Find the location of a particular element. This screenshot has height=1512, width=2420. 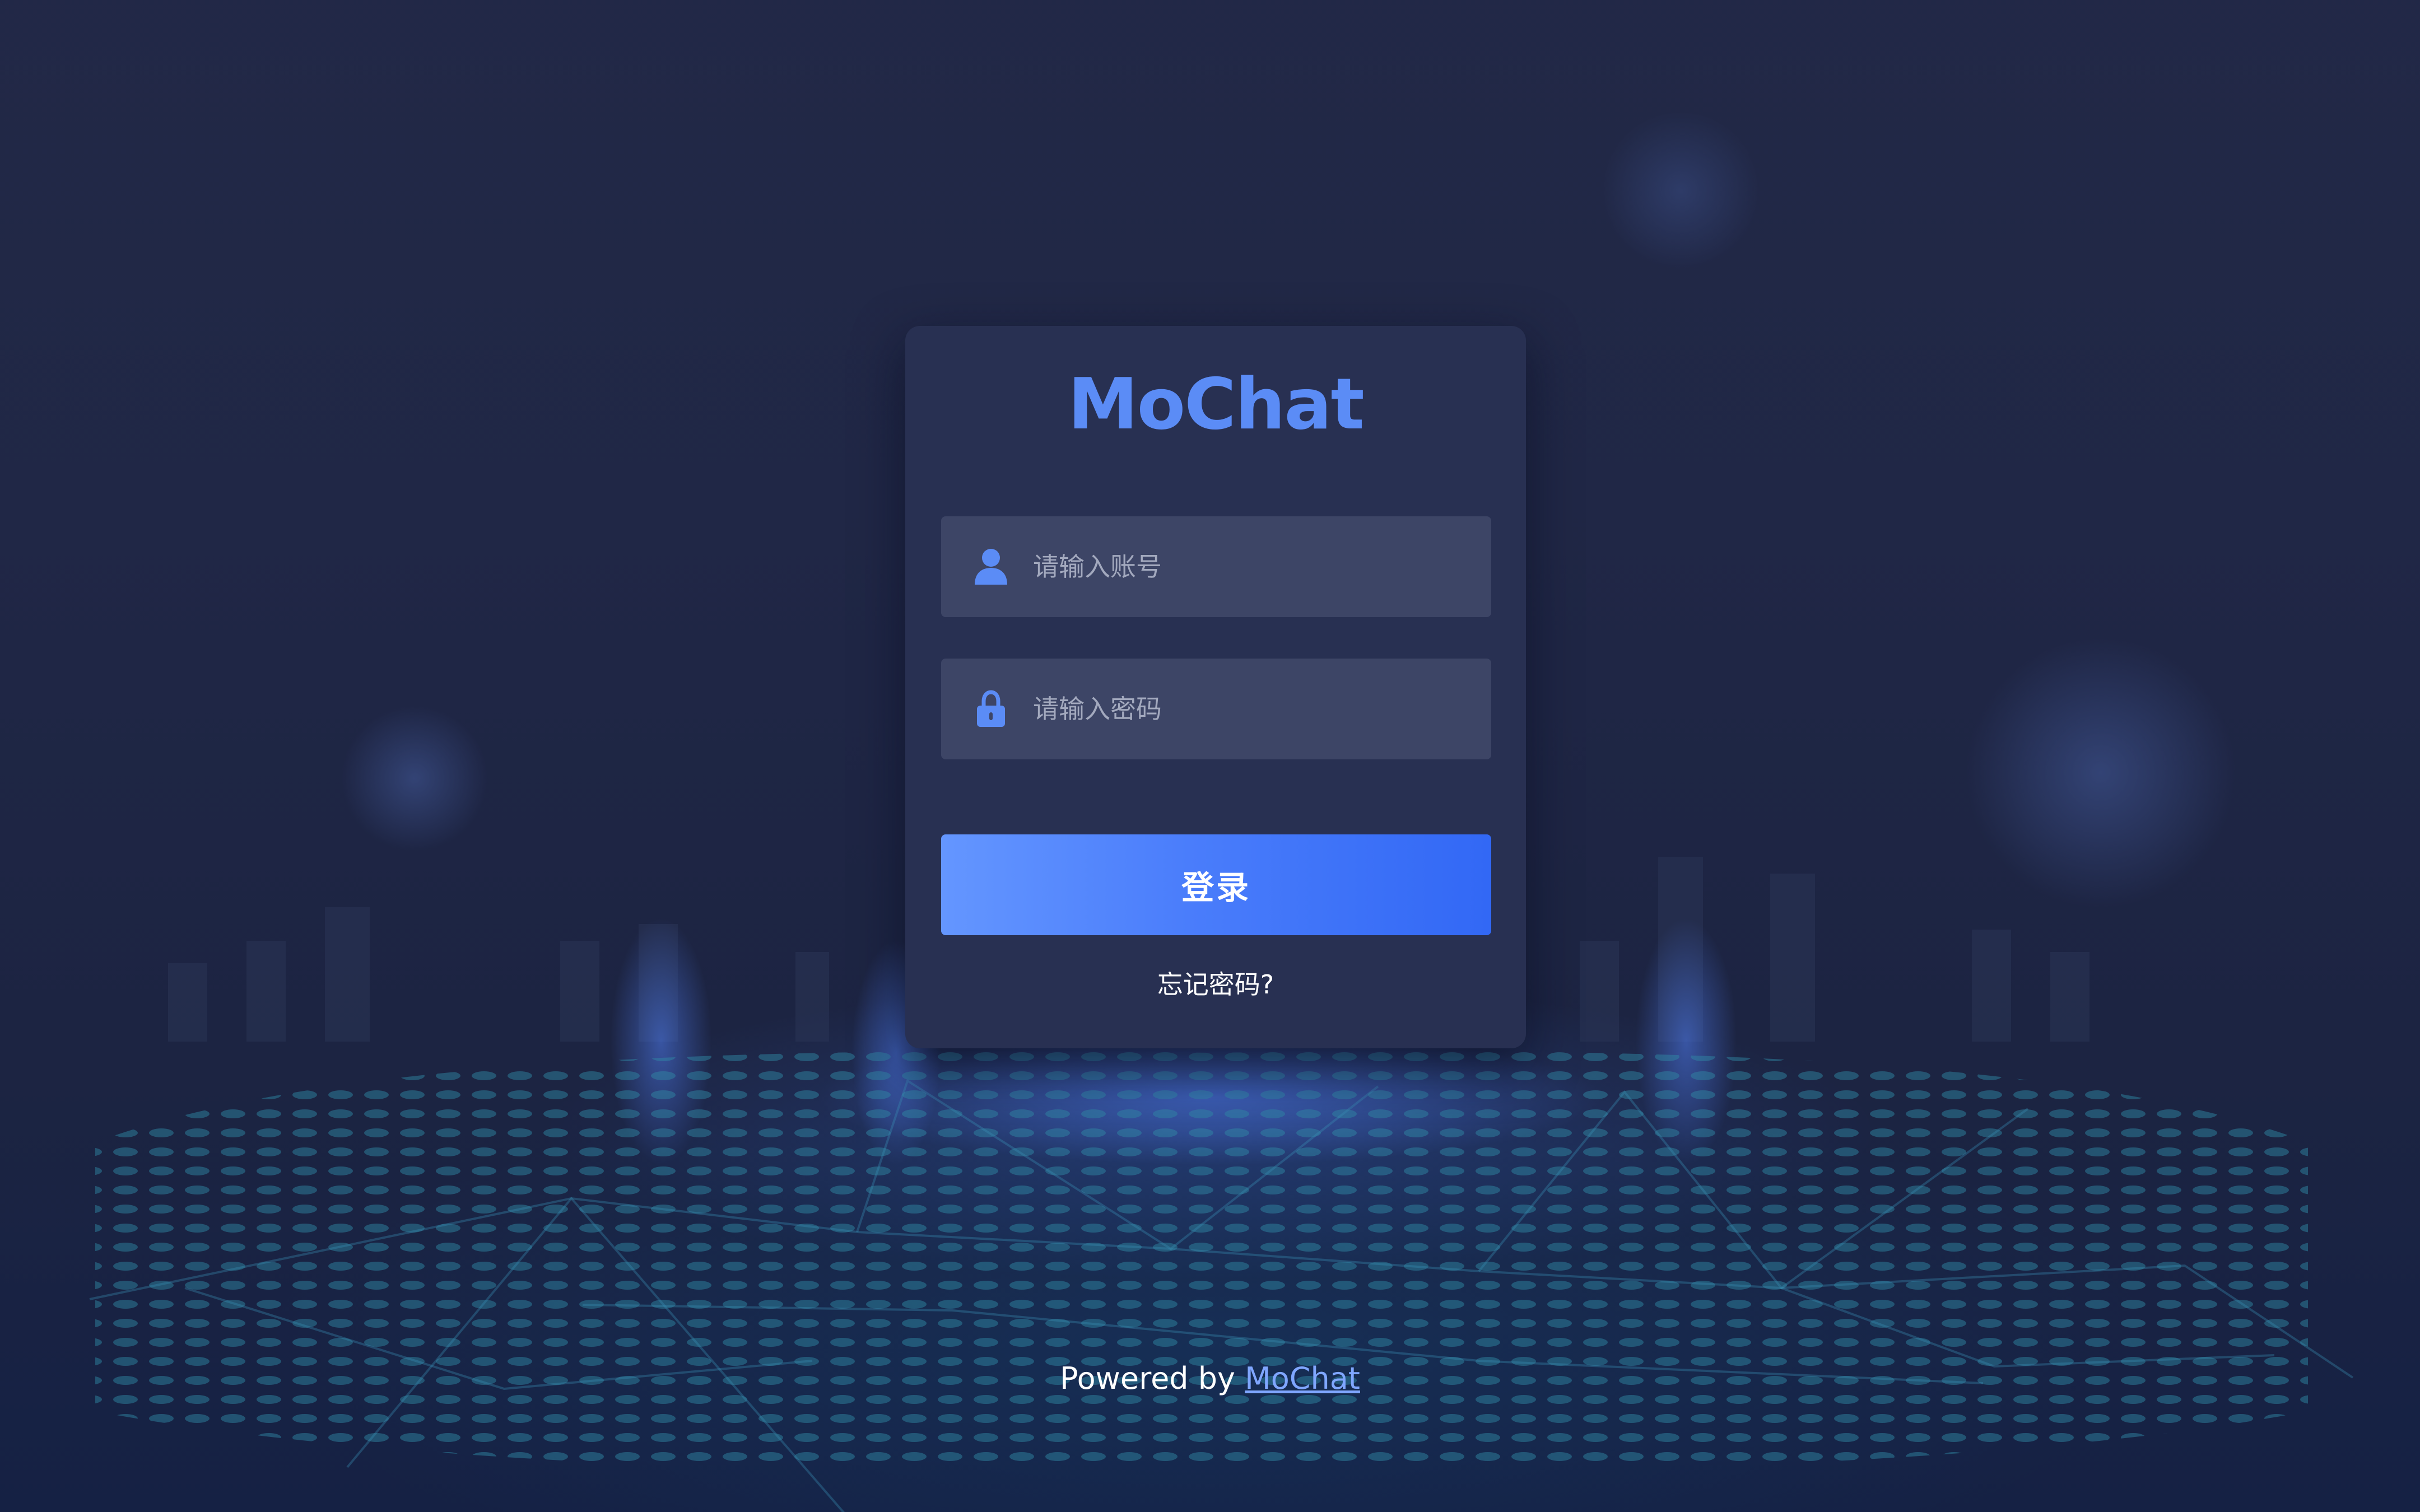

mochat-link: MoChat is located at coordinates (1303, 1379).